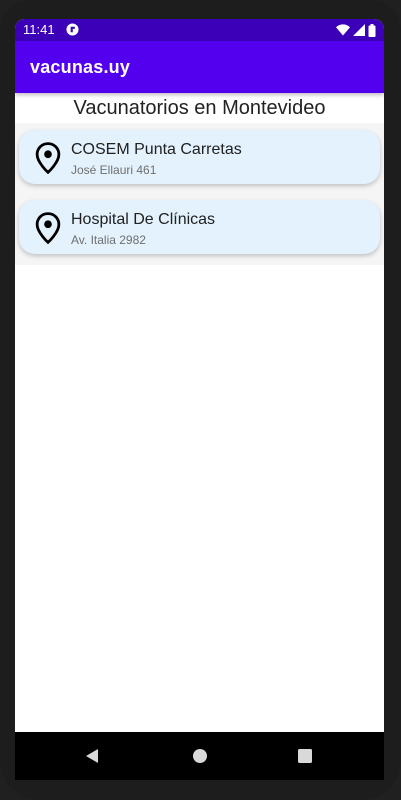 The width and height of the screenshot is (401, 800). What do you see at coordinates (359, 30) in the screenshot?
I see `cell-signal-icon` at bounding box center [359, 30].